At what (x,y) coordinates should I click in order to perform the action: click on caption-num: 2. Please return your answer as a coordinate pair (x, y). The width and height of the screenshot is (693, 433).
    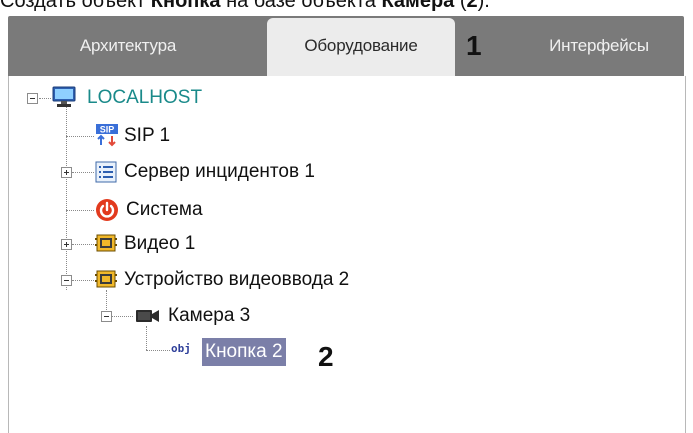
    Looking at the image, I should click on (472, 6).